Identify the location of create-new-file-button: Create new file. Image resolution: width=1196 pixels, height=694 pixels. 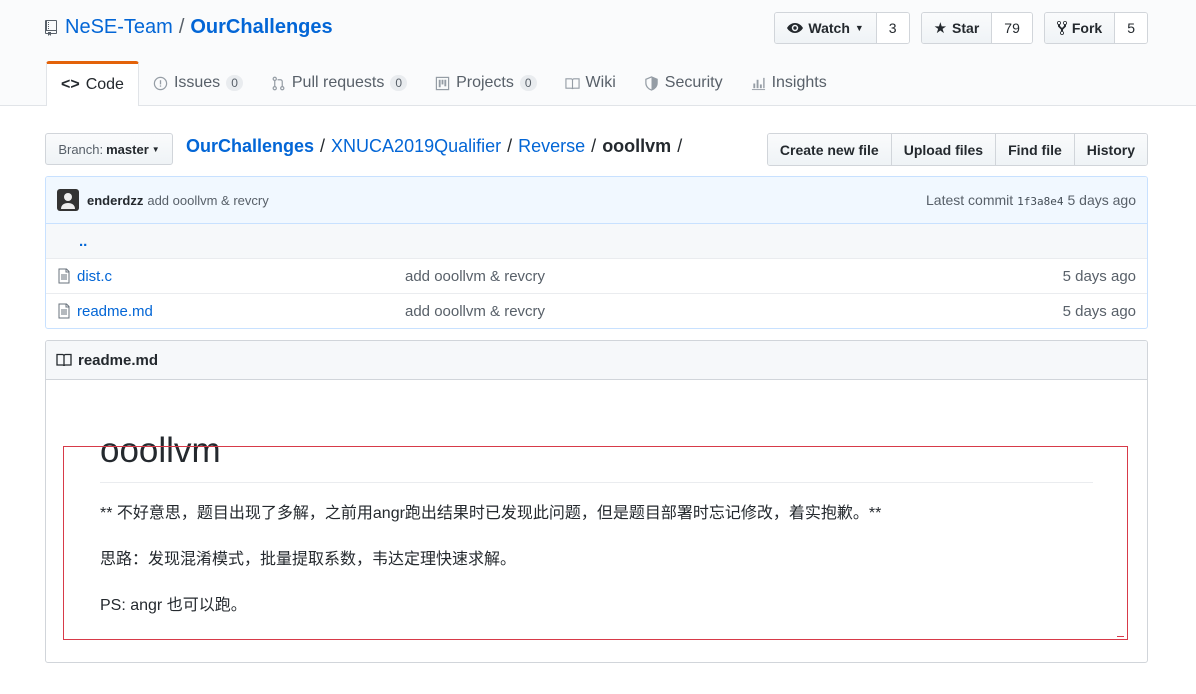
(829, 149).